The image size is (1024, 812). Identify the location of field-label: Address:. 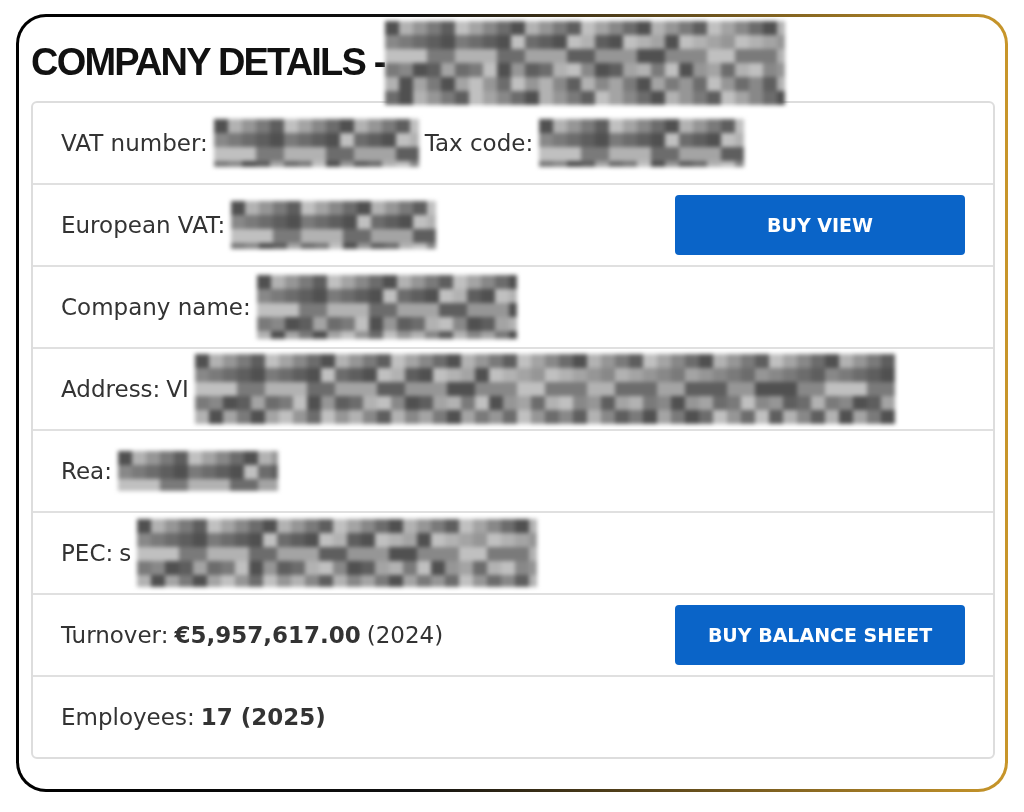
(111, 389).